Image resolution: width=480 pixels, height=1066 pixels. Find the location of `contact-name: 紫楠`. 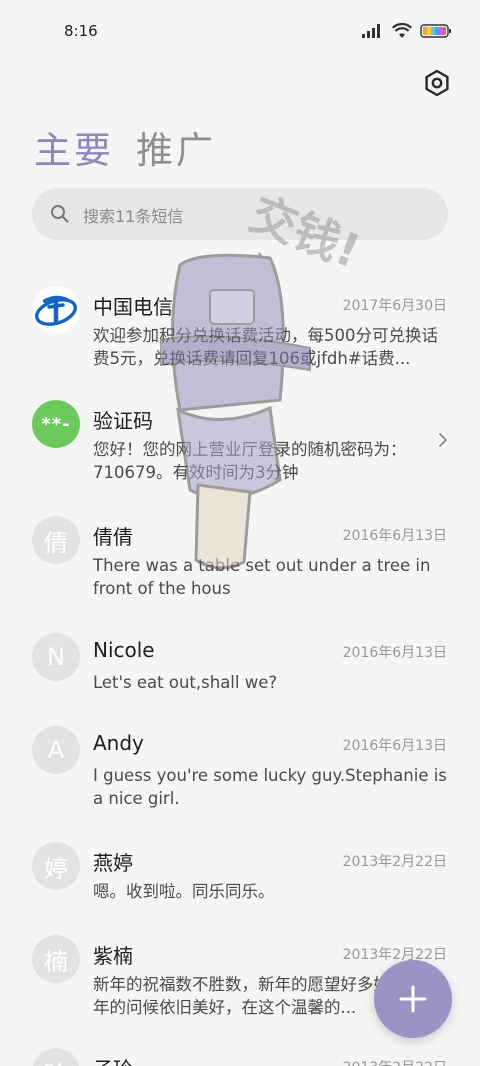

contact-name: 紫楠 is located at coordinates (113, 956).